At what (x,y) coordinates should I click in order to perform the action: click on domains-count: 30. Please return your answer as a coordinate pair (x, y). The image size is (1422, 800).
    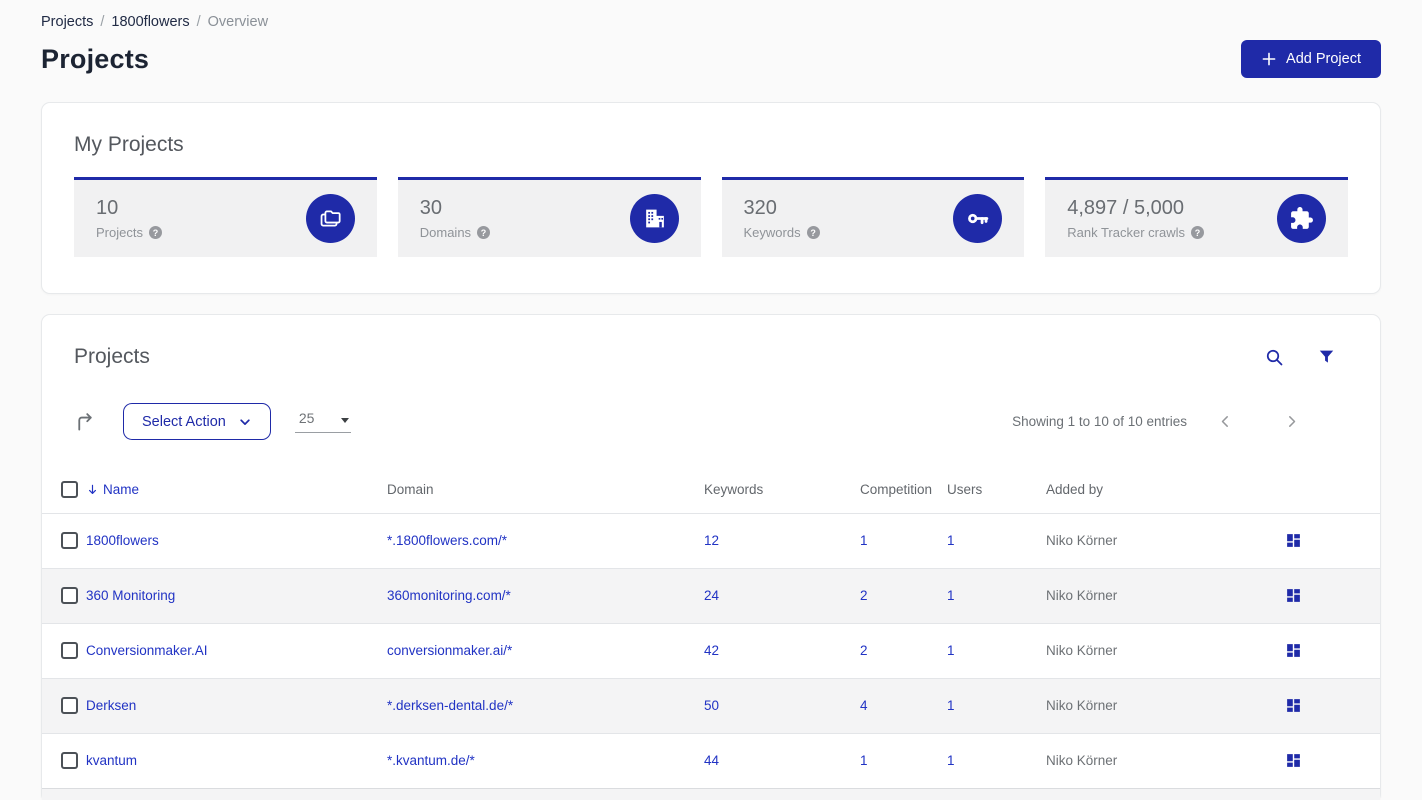
    Looking at the image, I should click on (430, 208).